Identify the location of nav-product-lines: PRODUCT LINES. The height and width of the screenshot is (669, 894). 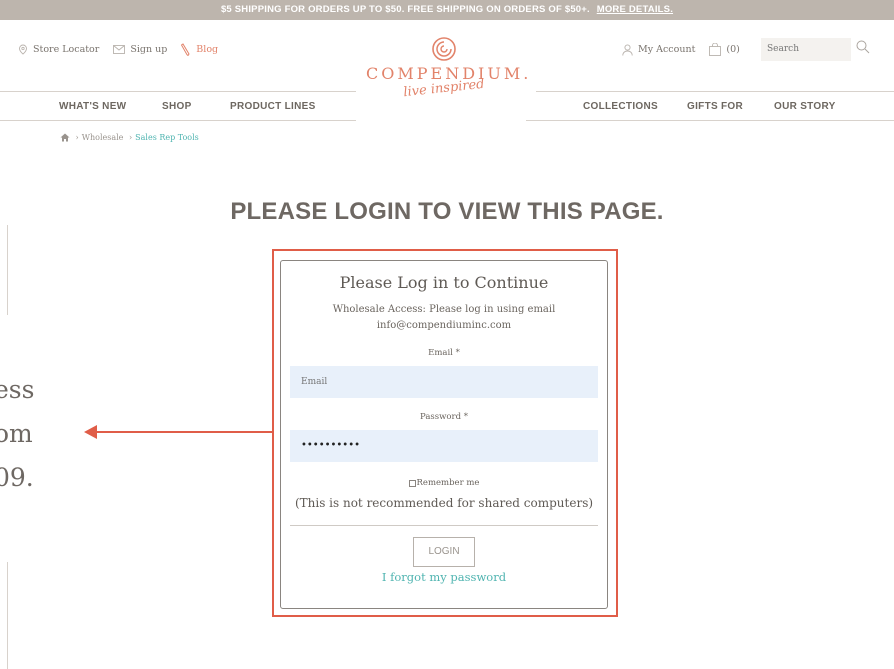
(273, 106).